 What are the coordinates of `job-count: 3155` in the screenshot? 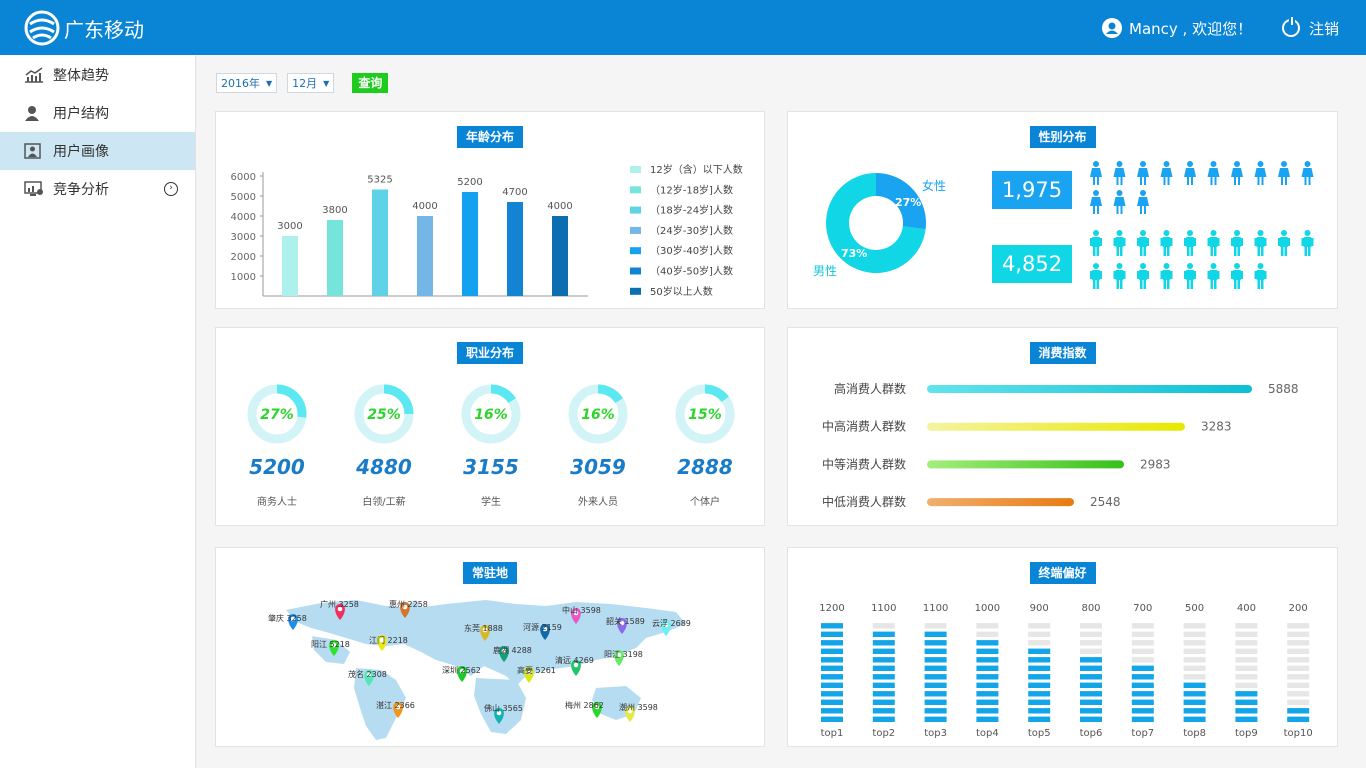 It's located at (491, 467).